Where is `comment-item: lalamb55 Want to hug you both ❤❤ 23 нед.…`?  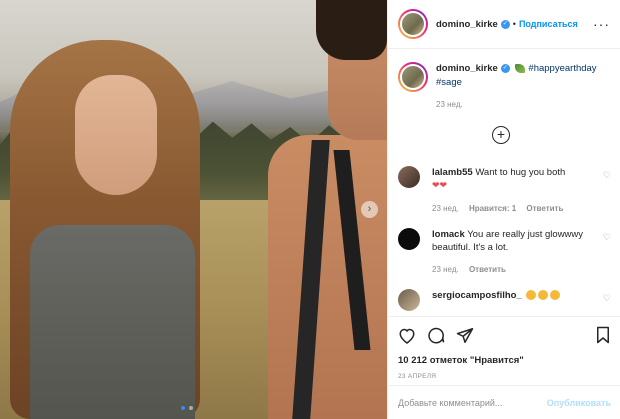 comment-item: lalamb55 Want to hug you both ❤❤ 23 нед.… is located at coordinates (504, 190).